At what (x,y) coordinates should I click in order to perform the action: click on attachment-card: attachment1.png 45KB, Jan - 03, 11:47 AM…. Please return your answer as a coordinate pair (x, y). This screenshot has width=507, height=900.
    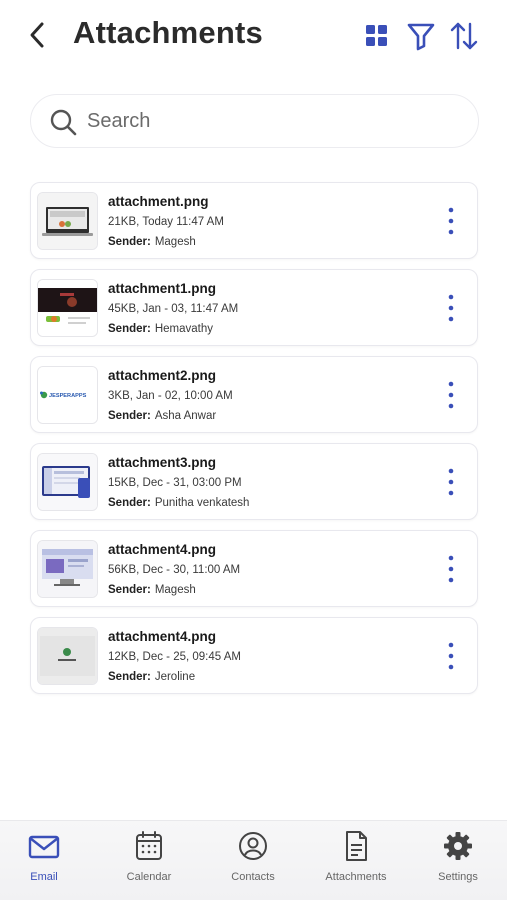
    Looking at the image, I should click on (254, 307).